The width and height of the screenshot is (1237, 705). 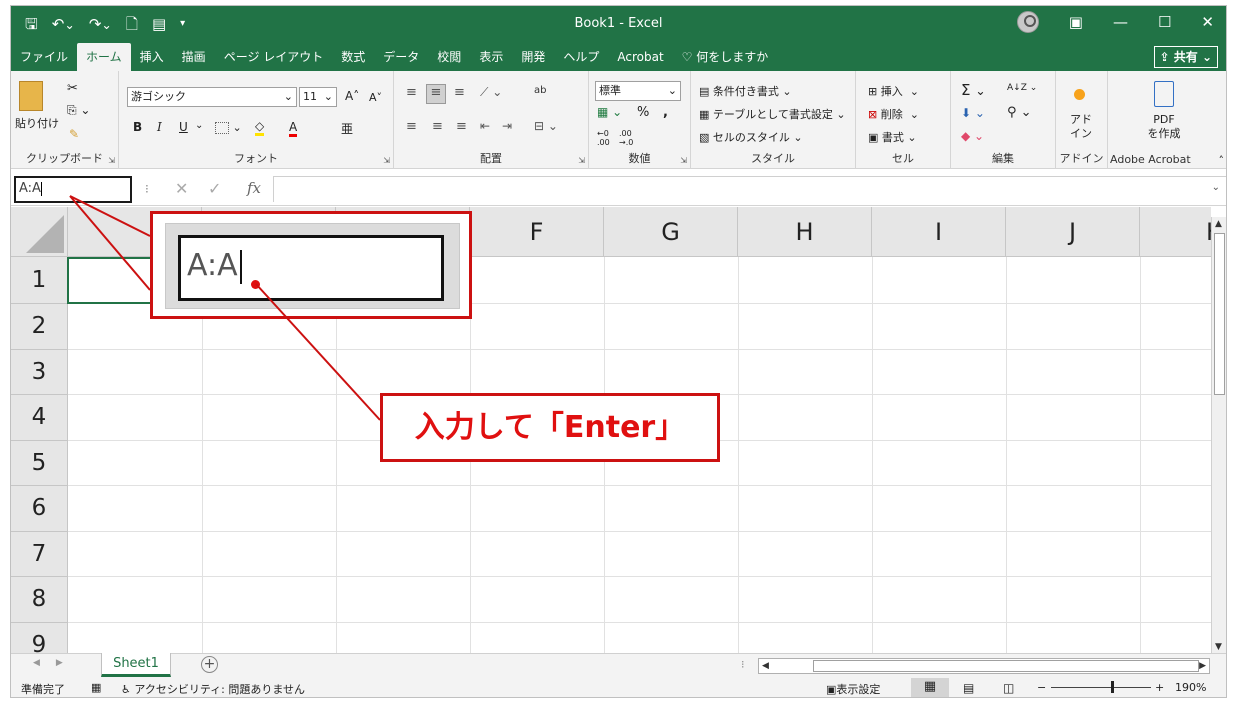 What do you see at coordinates (39, 327) in the screenshot?
I see `row-header: 2` at bounding box center [39, 327].